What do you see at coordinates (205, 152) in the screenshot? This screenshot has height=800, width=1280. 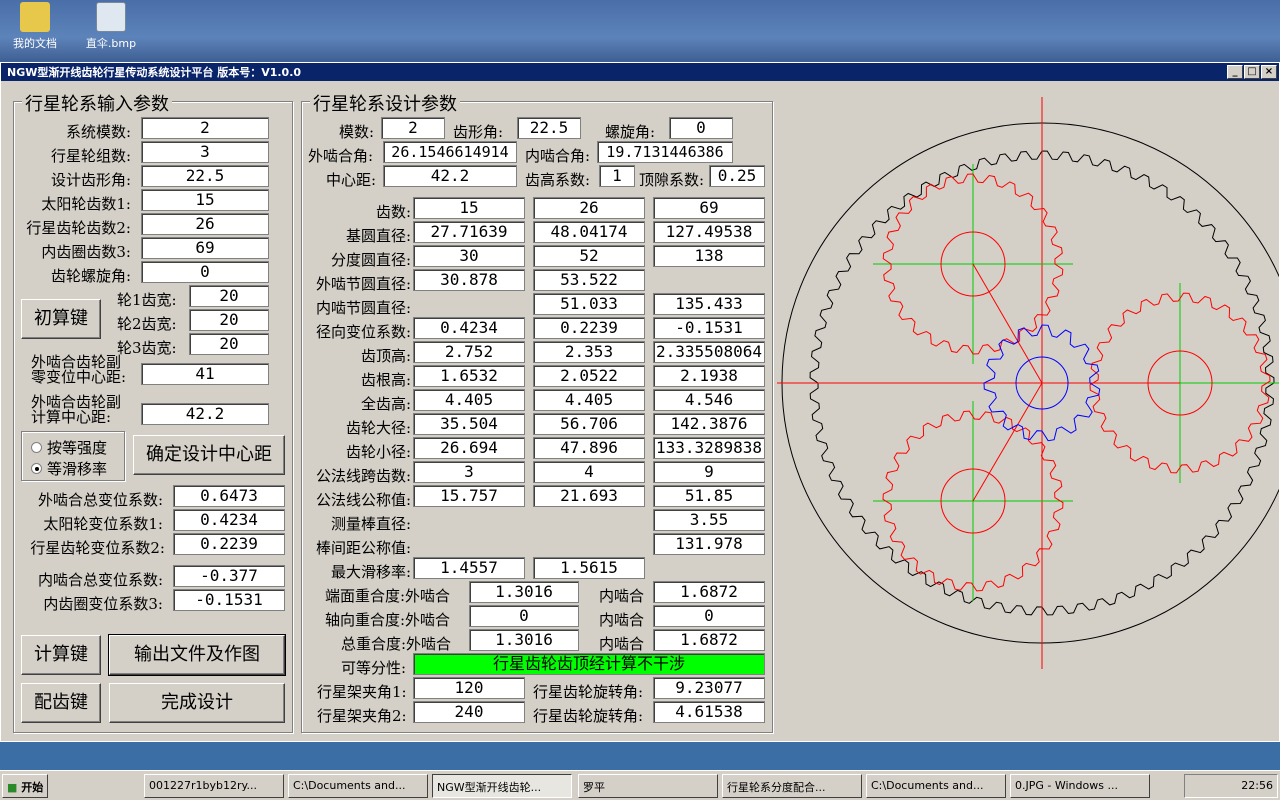 I see `planet-count-input: 3` at bounding box center [205, 152].